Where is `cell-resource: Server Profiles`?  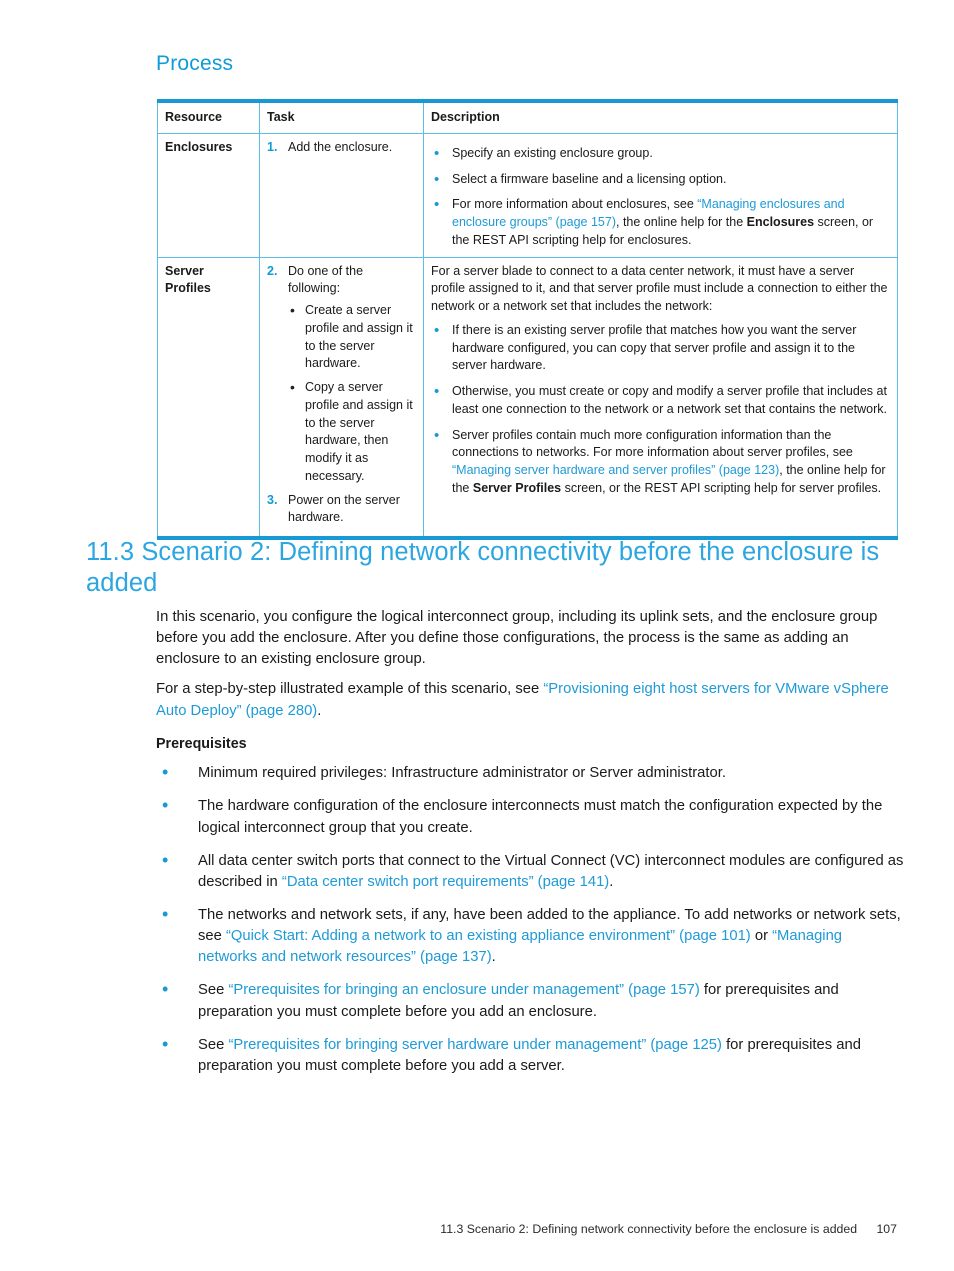 cell-resource: Server Profiles is located at coordinates (208, 397).